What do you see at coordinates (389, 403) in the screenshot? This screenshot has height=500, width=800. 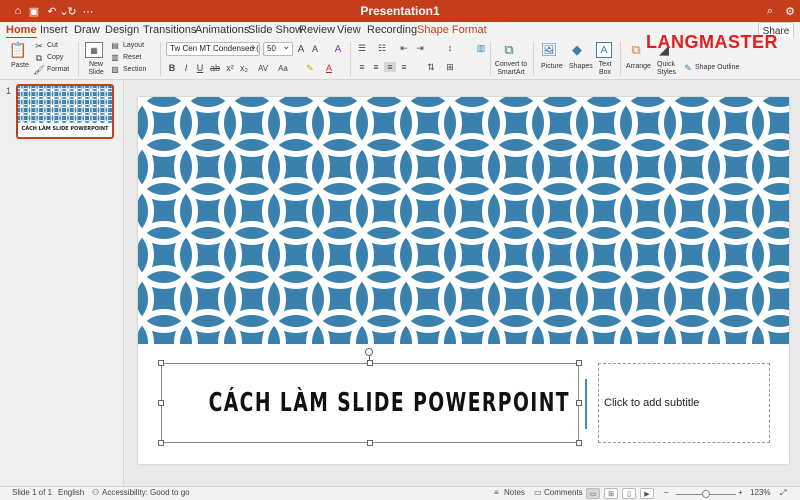 I see `slide-title: CÁCH LÀM SLIDE POWERPOINT` at bounding box center [389, 403].